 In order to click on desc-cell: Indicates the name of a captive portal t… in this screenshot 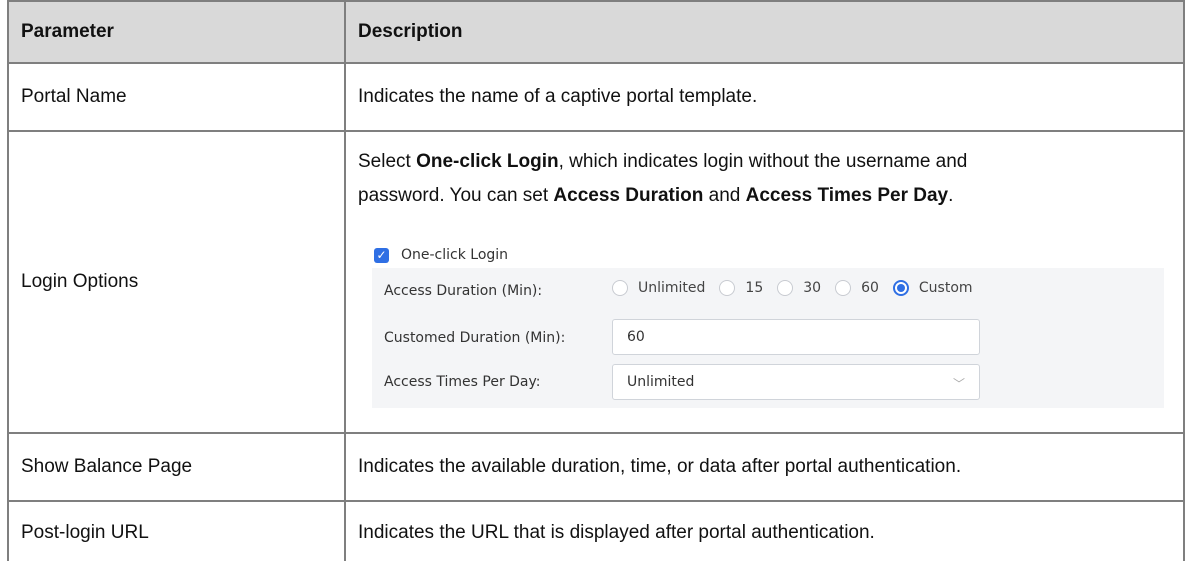, I will do `click(764, 97)`.